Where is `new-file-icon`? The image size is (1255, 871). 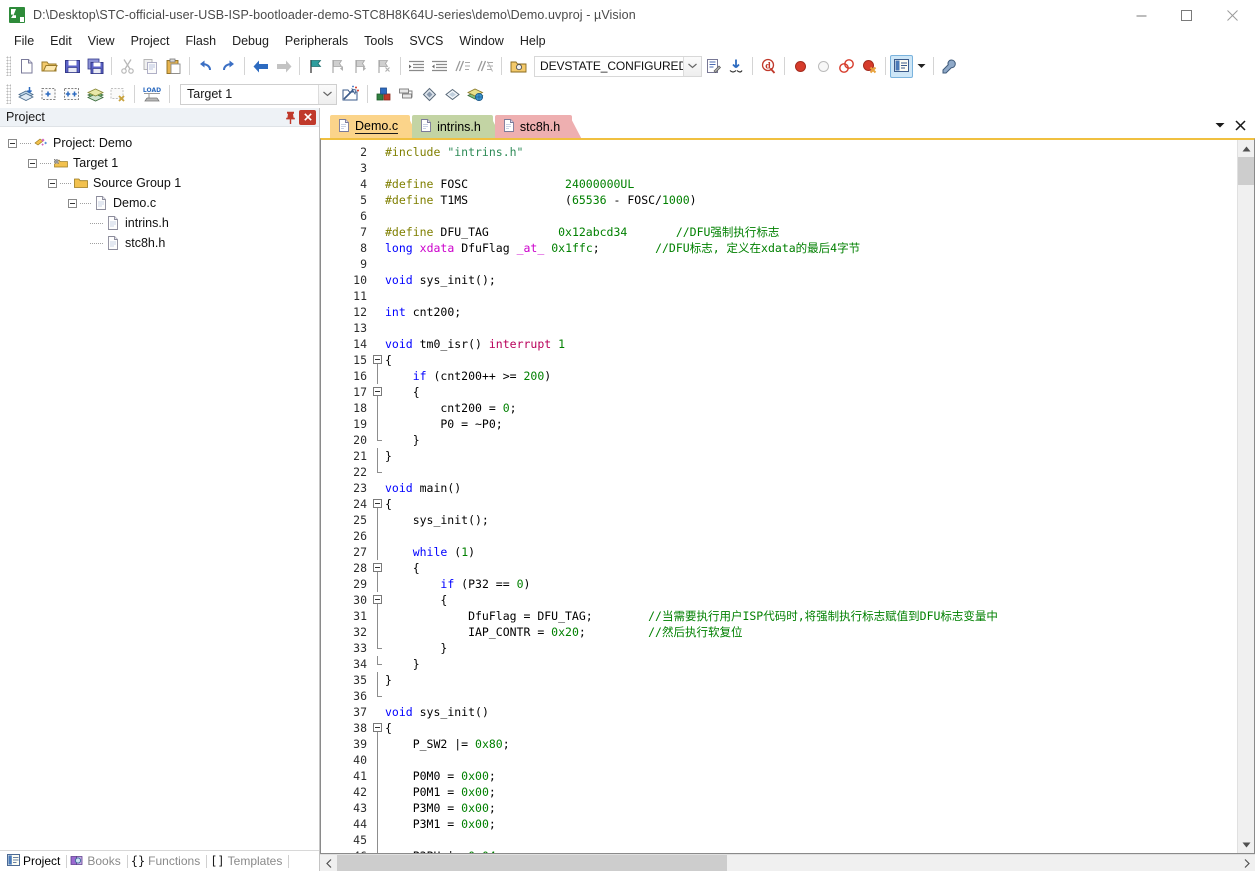 new-file-icon is located at coordinates (26, 66).